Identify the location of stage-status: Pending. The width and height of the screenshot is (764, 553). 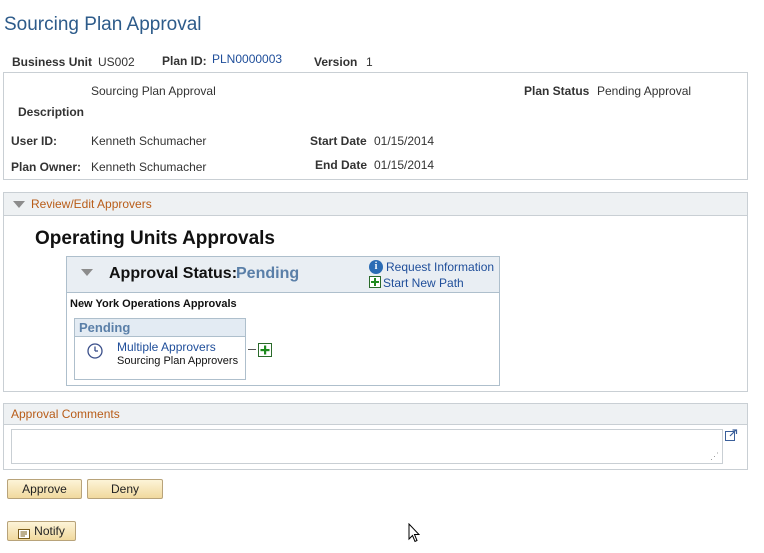
(105, 327).